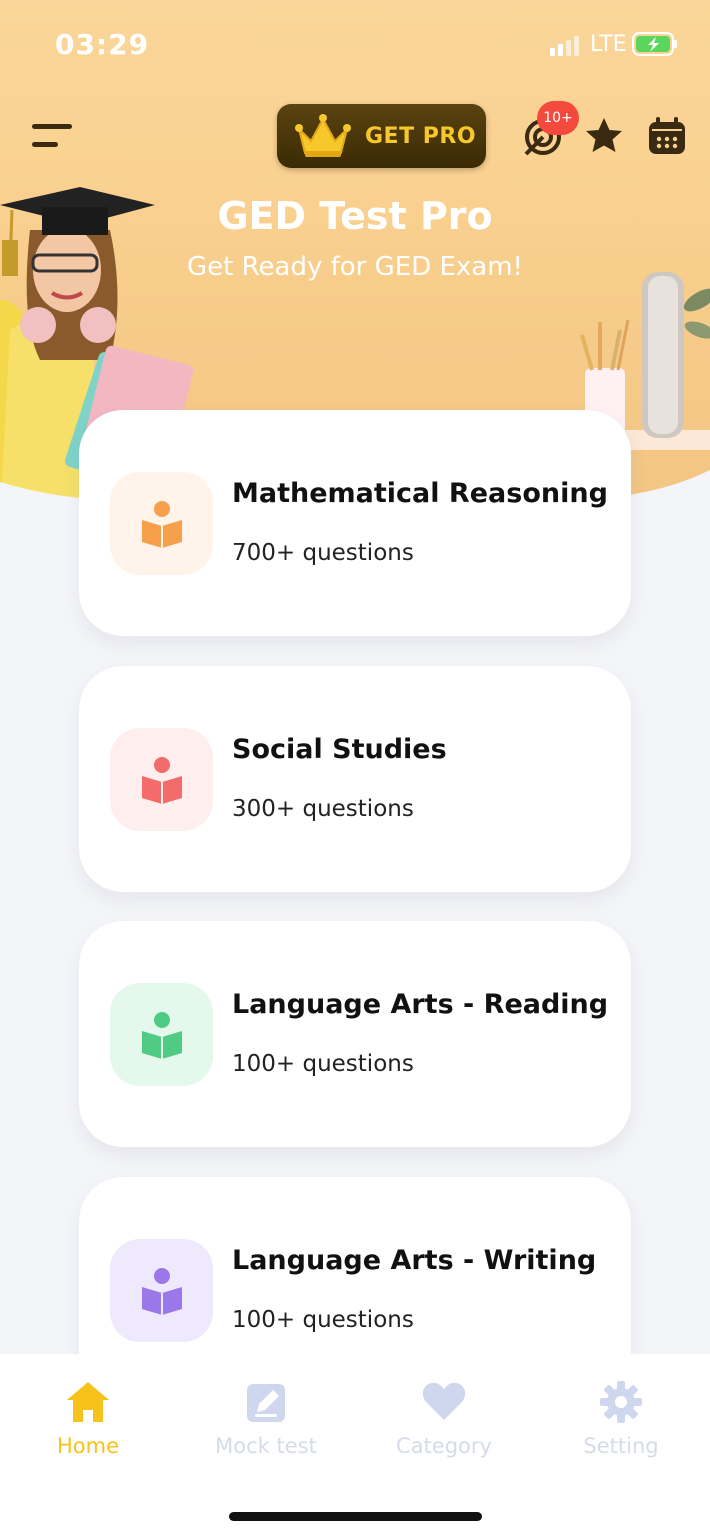 The height and width of the screenshot is (1536, 710). Describe the element at coordinates (339, 749) in the screenshot. I see `subject-name: Social Studies` at that location.